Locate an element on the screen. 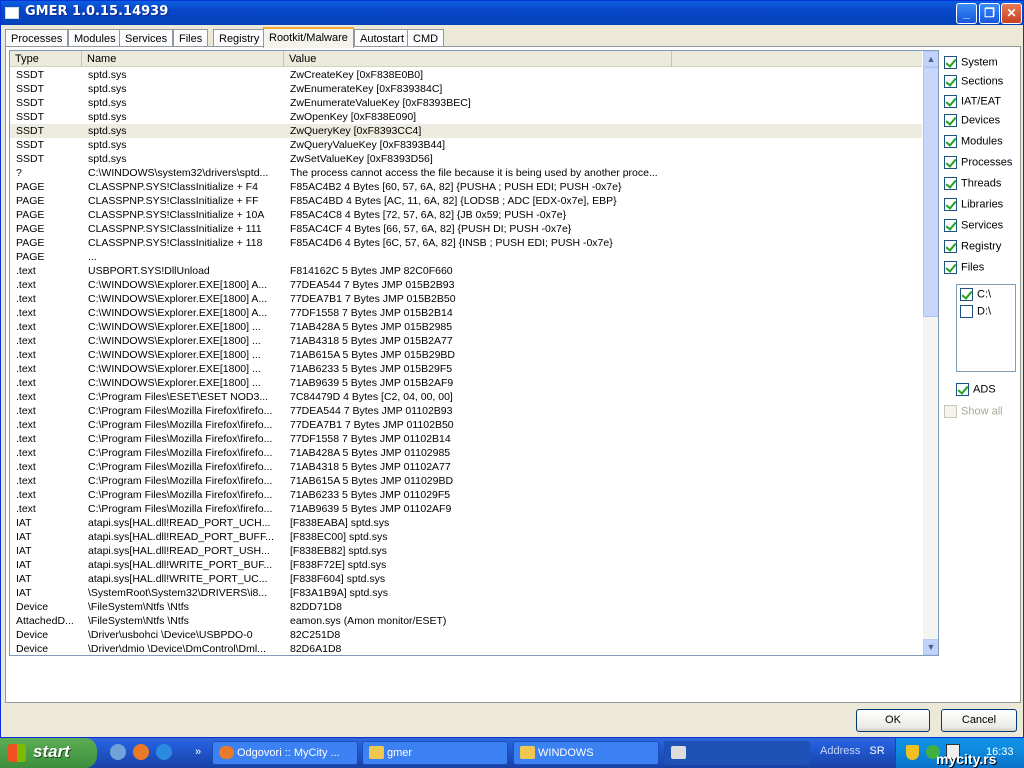 This screenshot has width=1024, height=768. option-system: System is located at coordinates (971, 64).